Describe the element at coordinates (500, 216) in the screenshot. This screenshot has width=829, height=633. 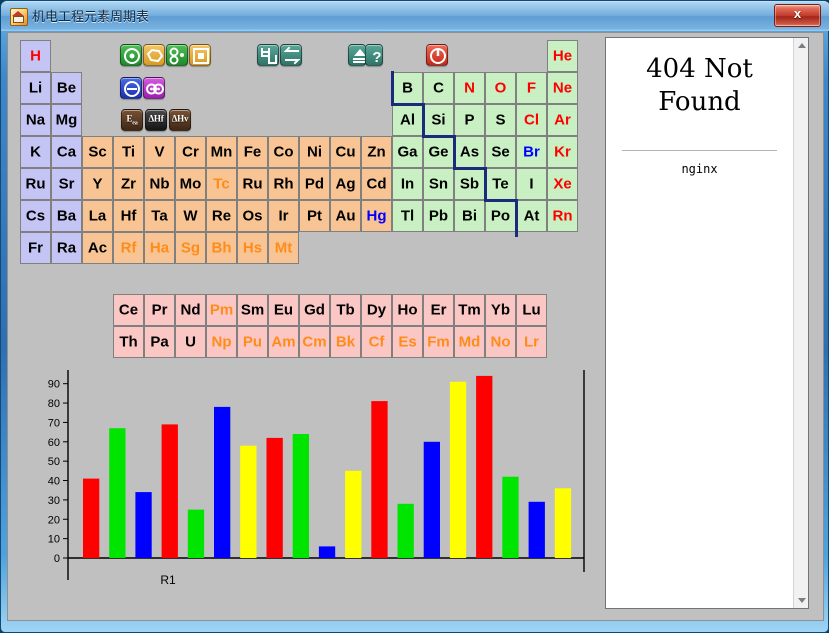
I see `element-cell-po: Po` at that location.